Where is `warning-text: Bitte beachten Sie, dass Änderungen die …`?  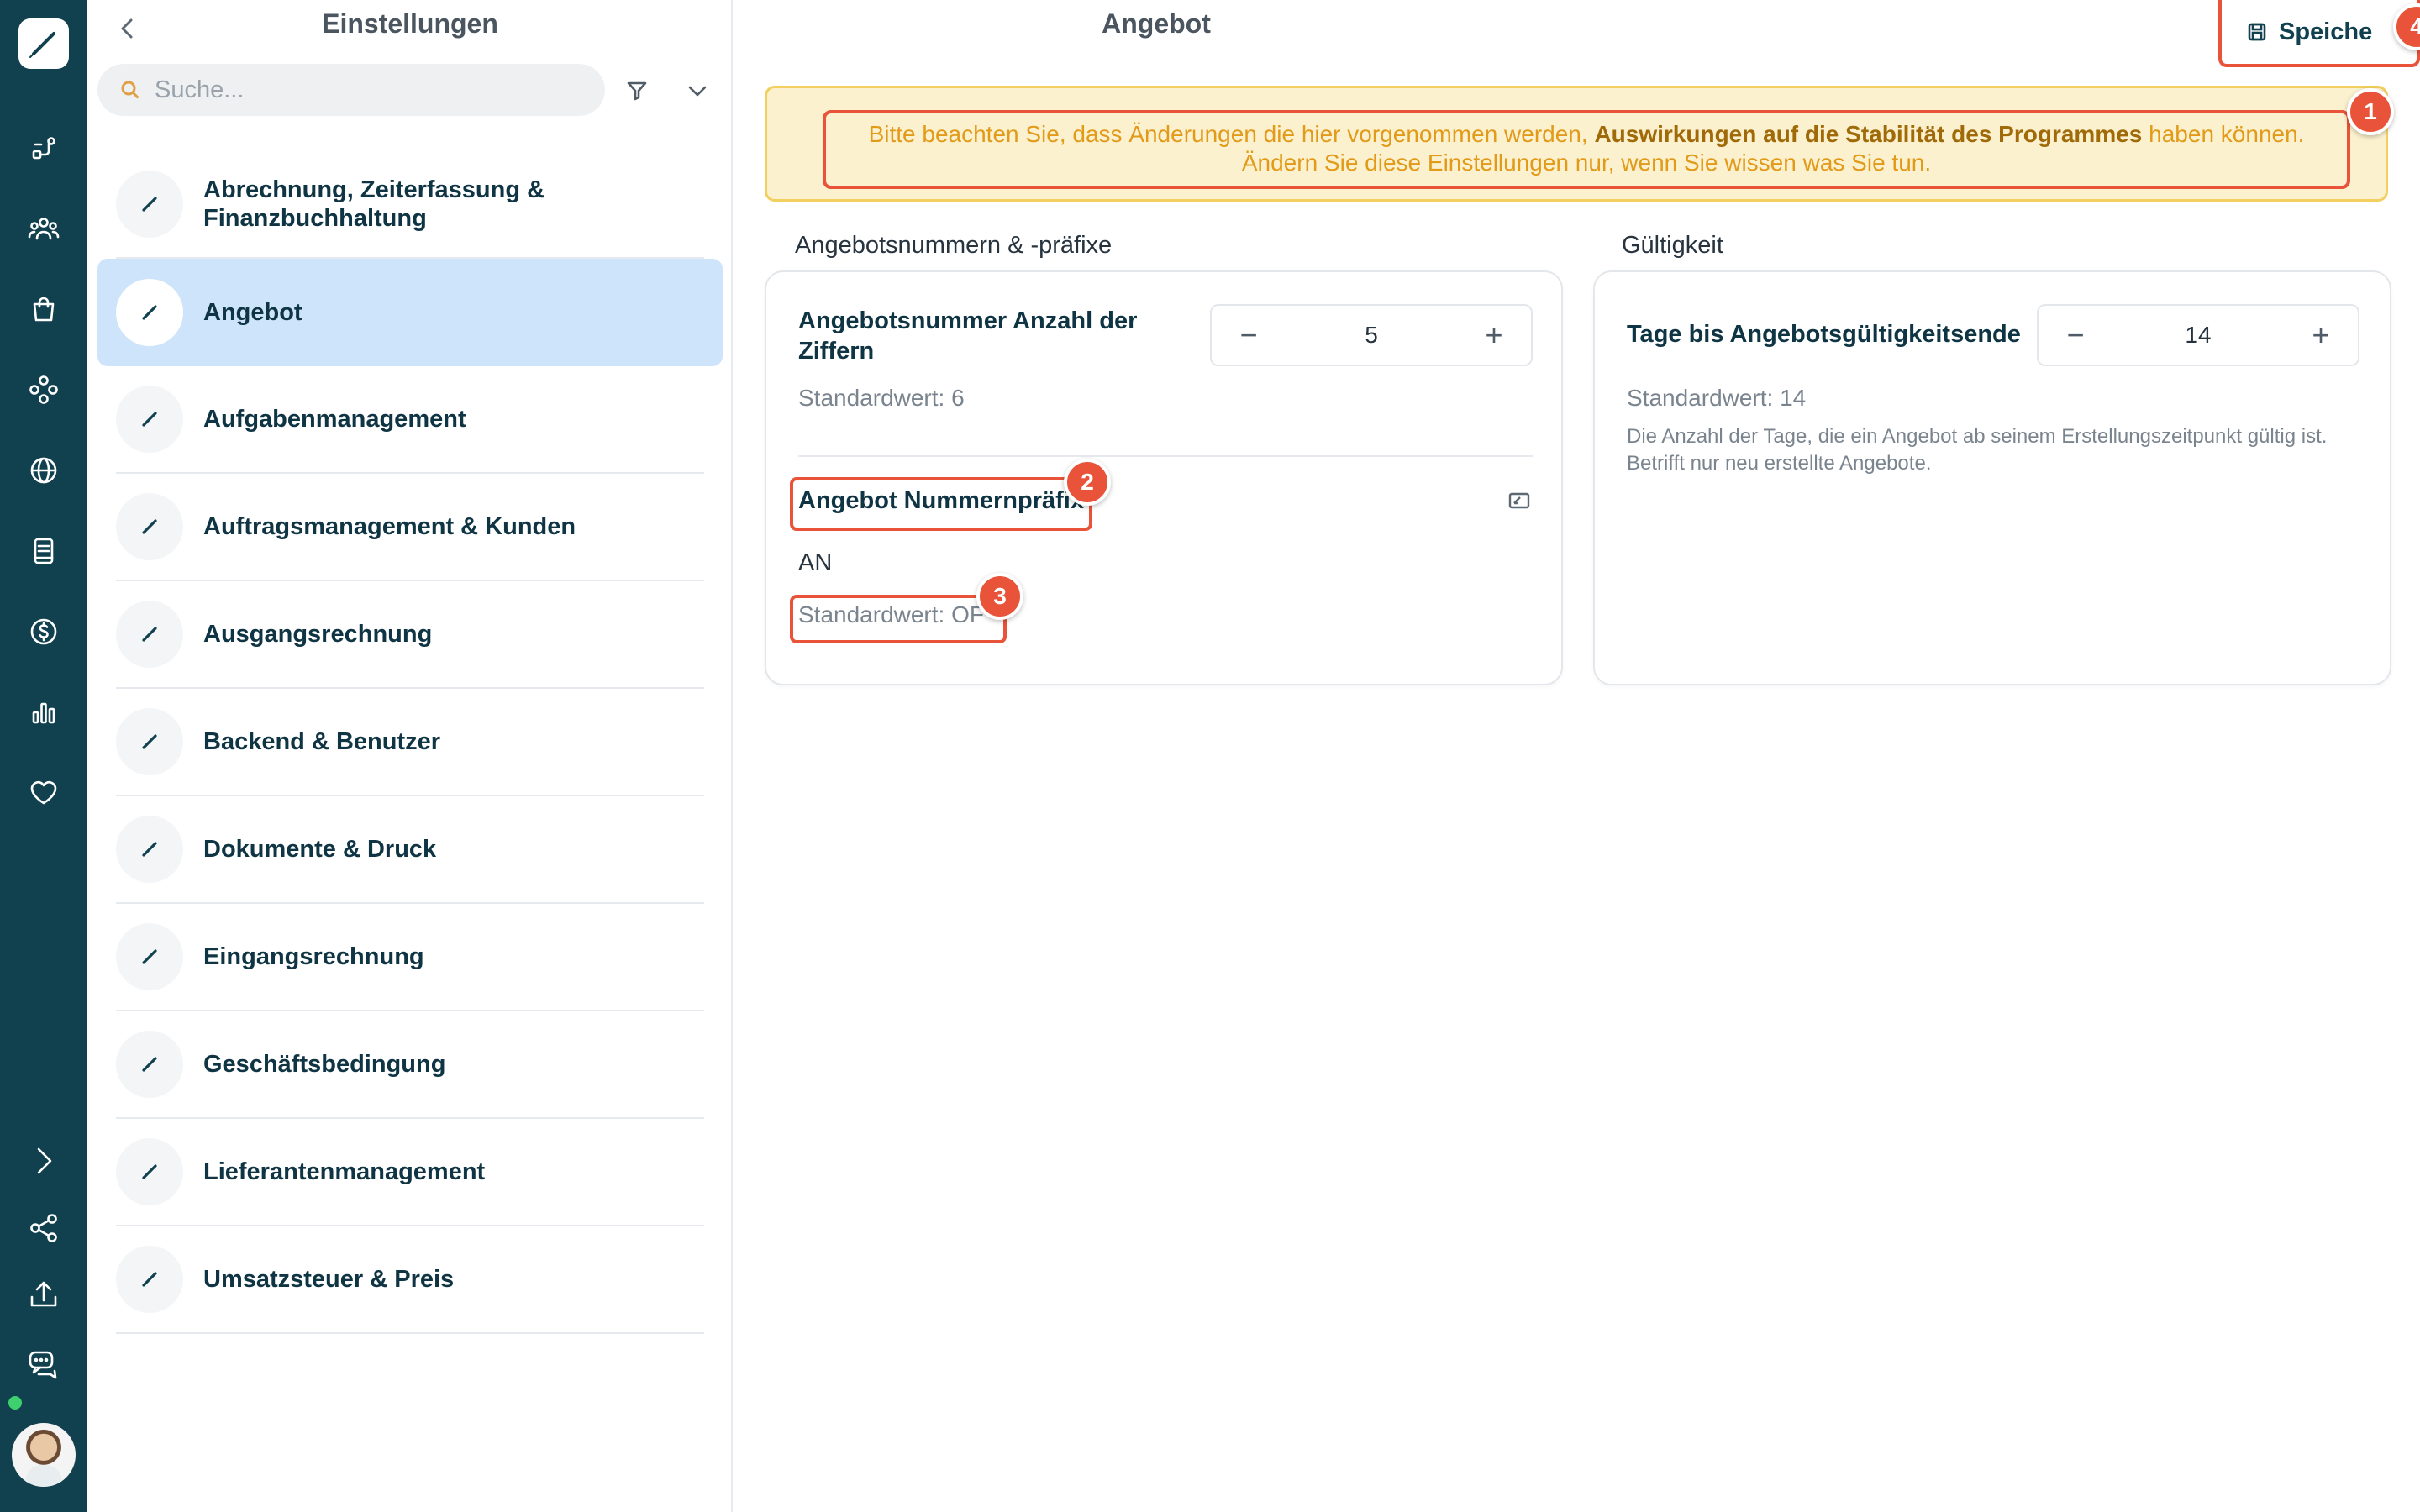
warning-text: Bitte beachten Sie, dass Änderungen die … is located at coordinates (1231, 134).